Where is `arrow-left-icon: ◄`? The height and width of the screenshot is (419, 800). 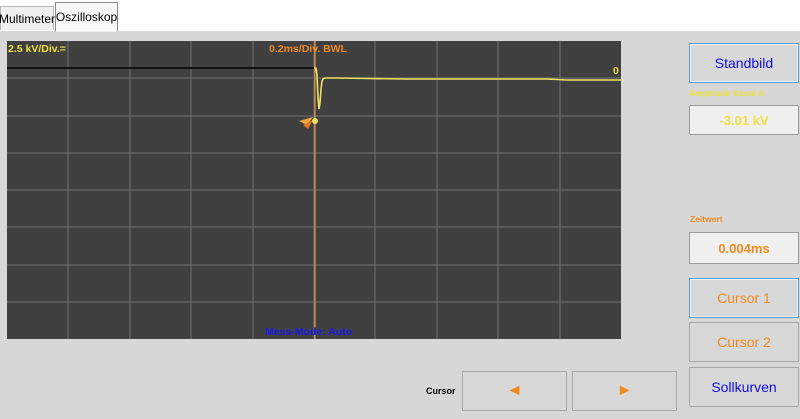 arrow-left-icon: ◄ is located at coordinates (514, 390).